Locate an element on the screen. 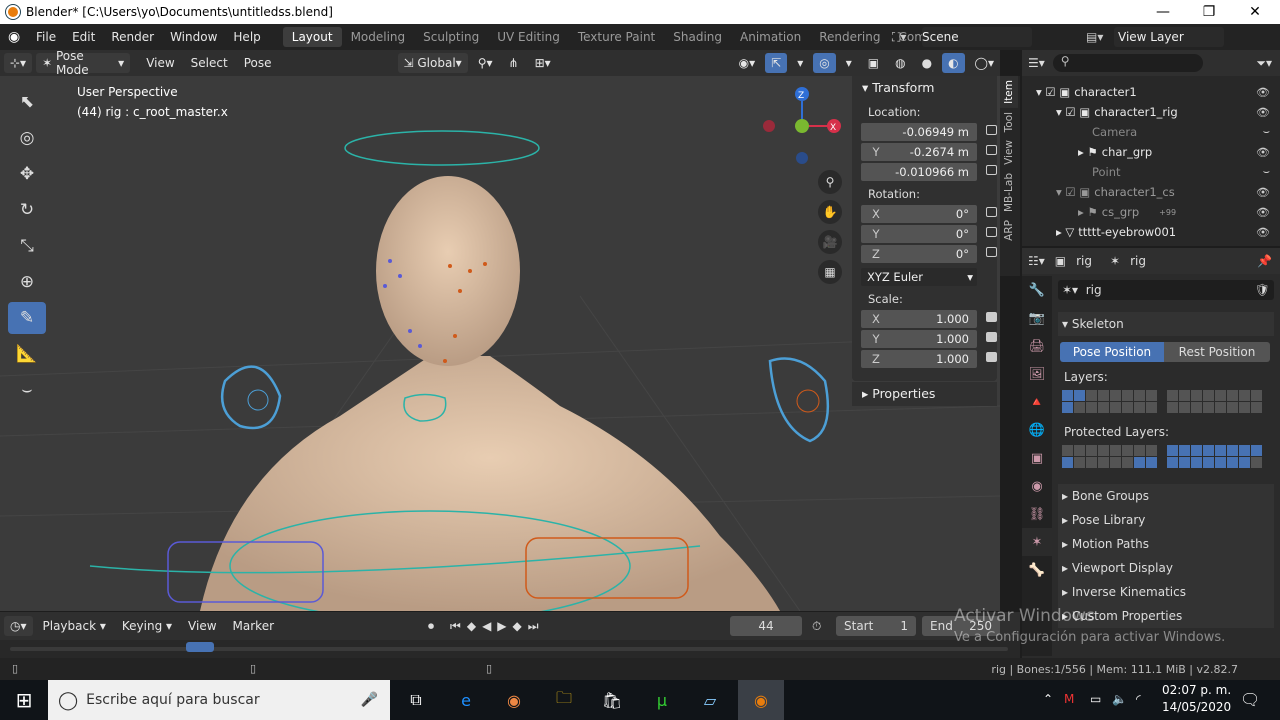 The image size is (1280, 720). view-menu: View is located at coordinates (160, 63).